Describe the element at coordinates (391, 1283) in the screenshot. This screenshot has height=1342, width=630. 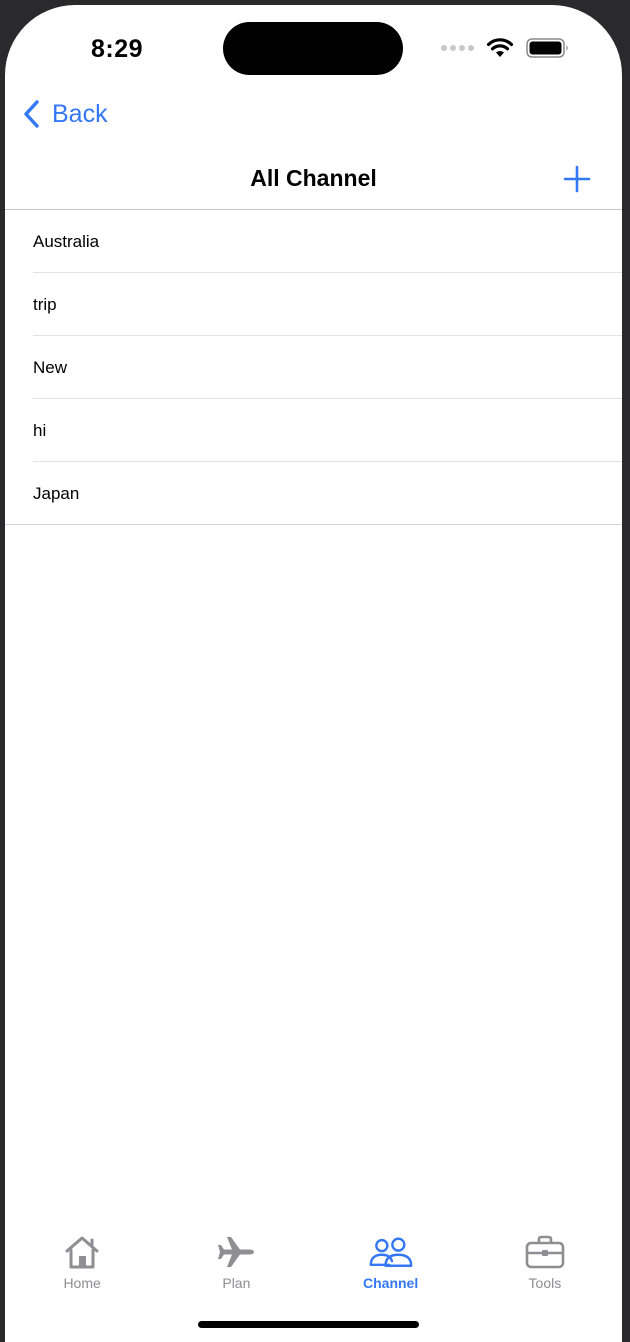
I see `tab-label: Channel` at that location.